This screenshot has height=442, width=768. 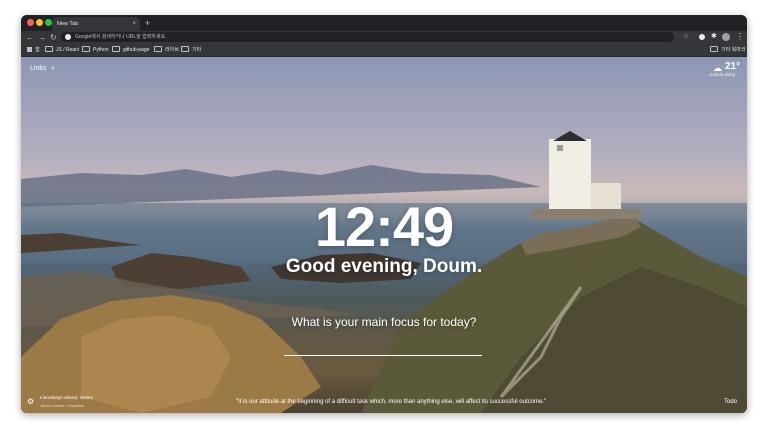 What do you see at coordinates (191, 50) in the screenshot?
I see `bookmark-folder-etc: 기타` at bounding box center [191, 50].